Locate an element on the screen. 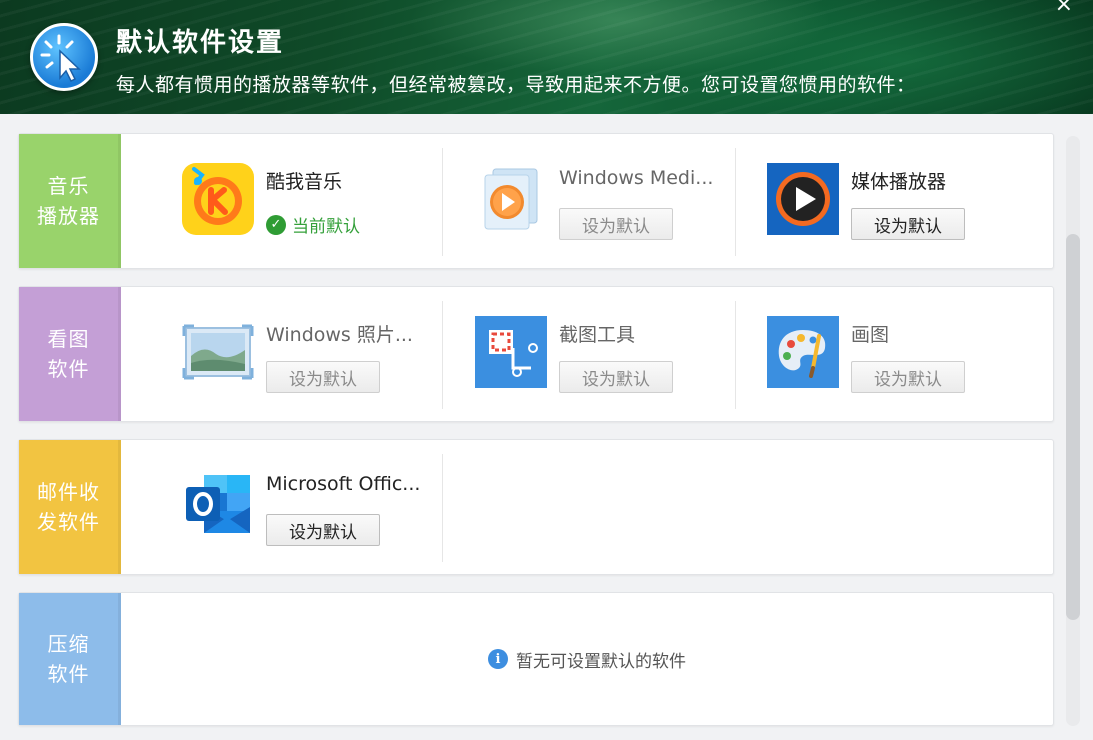 Image resolution: width=1093 pixels, height=740 pixels. page-title: 默认软件设置 is located at coordinates (200, 43).